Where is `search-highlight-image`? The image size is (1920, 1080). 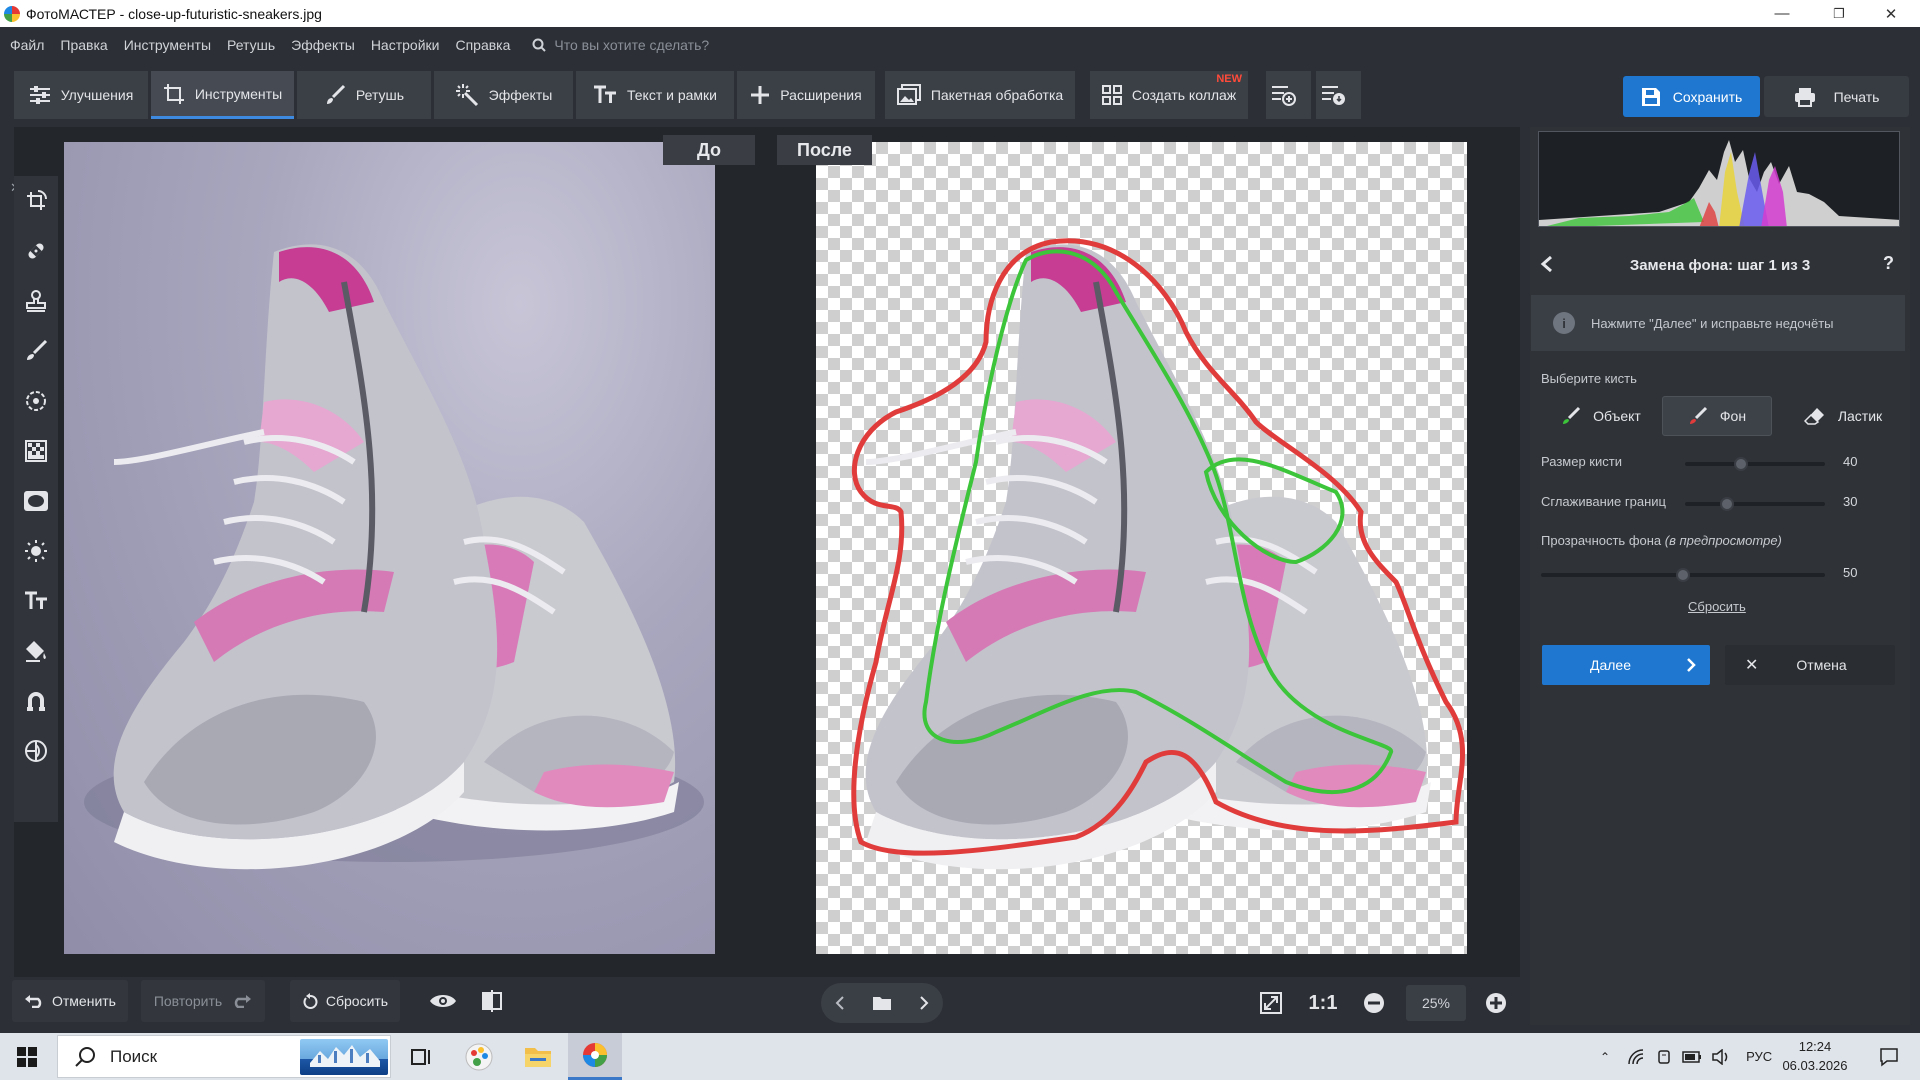 search-highlight-image is located at coordinates (344, 1057).